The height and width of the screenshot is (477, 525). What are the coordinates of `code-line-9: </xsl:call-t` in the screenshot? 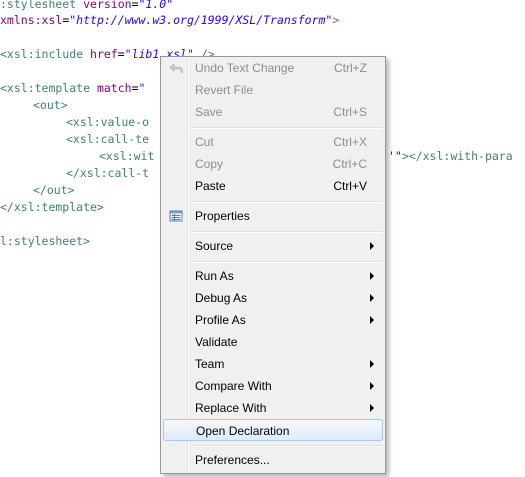 It's located at (107, 173).